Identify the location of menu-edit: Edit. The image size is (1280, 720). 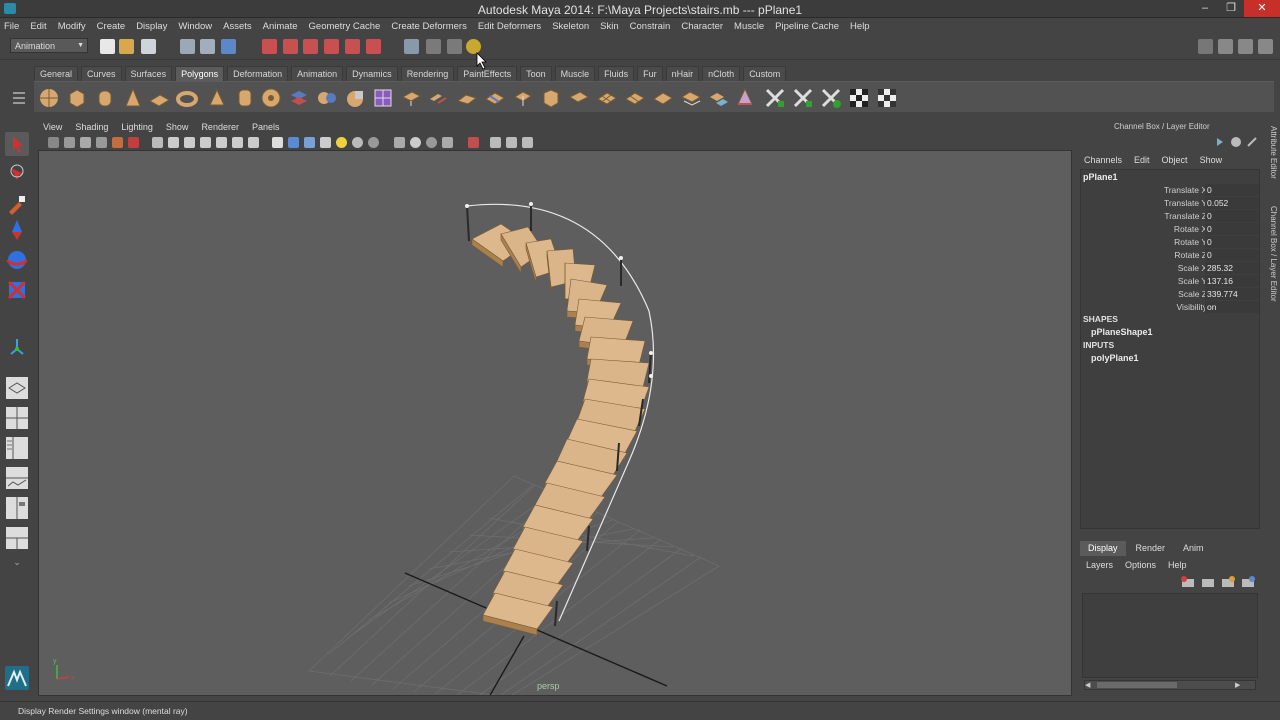
(38, 26).